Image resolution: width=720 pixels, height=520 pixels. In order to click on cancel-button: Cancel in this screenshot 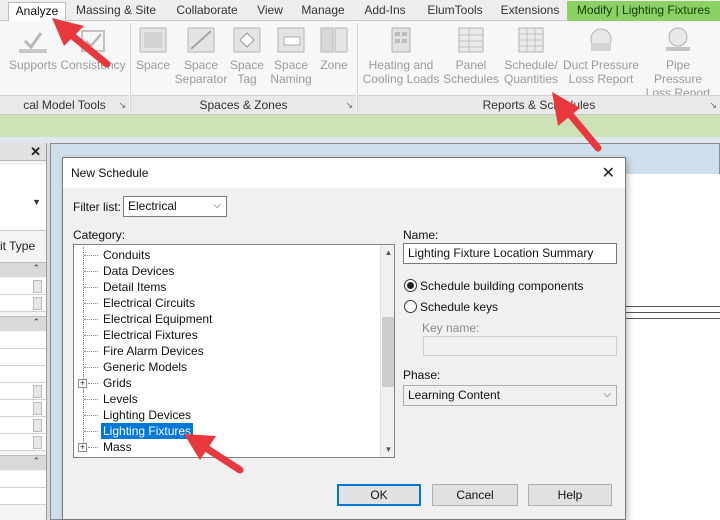, I will do `click(475, 495)`.